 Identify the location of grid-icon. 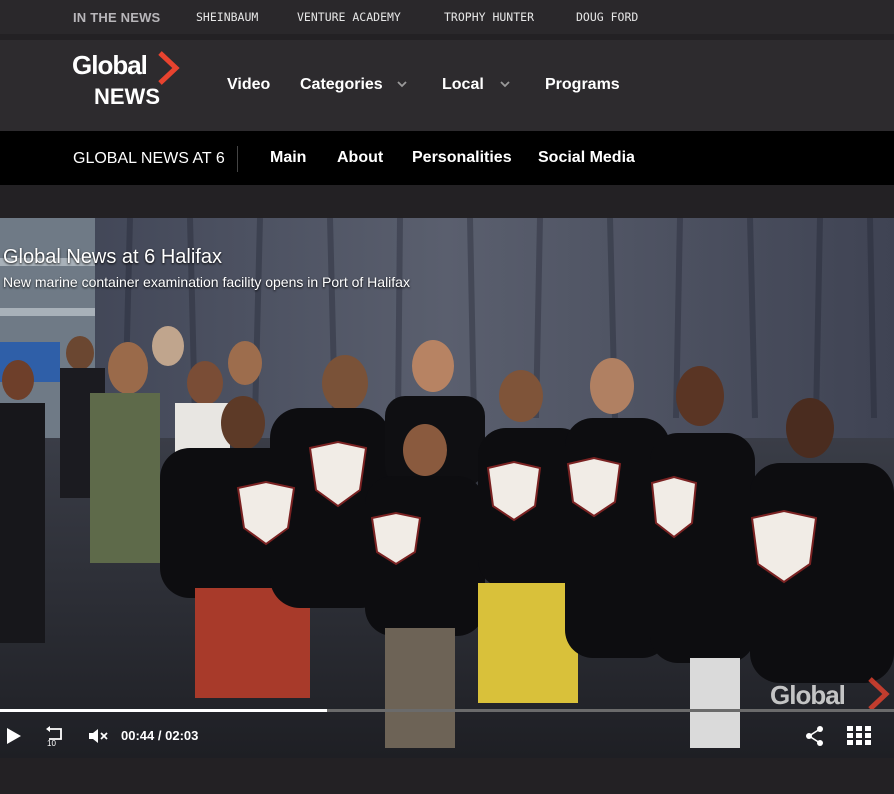
(859, 736).